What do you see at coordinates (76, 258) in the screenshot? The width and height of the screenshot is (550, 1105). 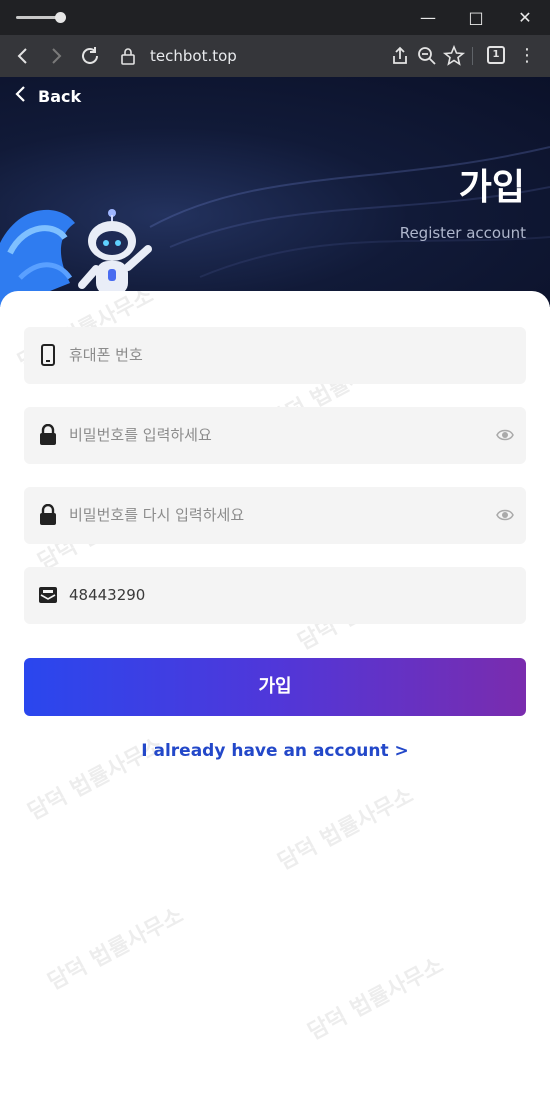 I see `robot-mascot-illustration` at bounding box center [76, 258].